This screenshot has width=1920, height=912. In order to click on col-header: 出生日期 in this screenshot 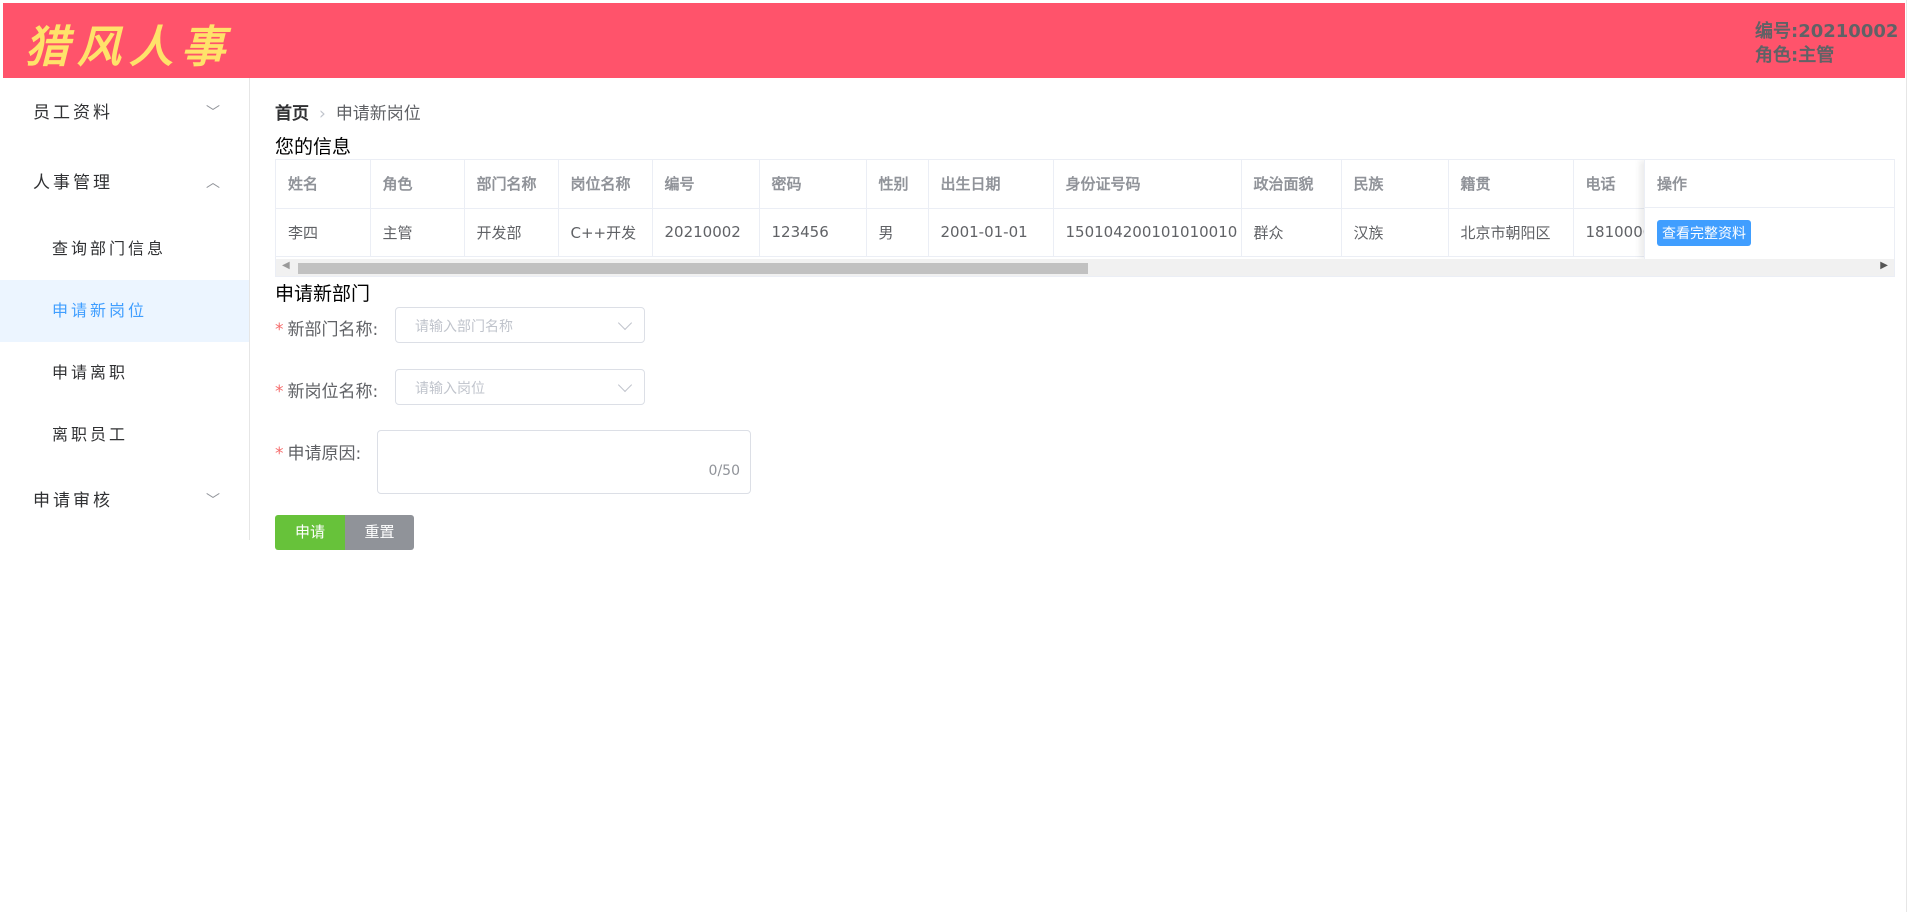, I will do `click(991, 184)`.